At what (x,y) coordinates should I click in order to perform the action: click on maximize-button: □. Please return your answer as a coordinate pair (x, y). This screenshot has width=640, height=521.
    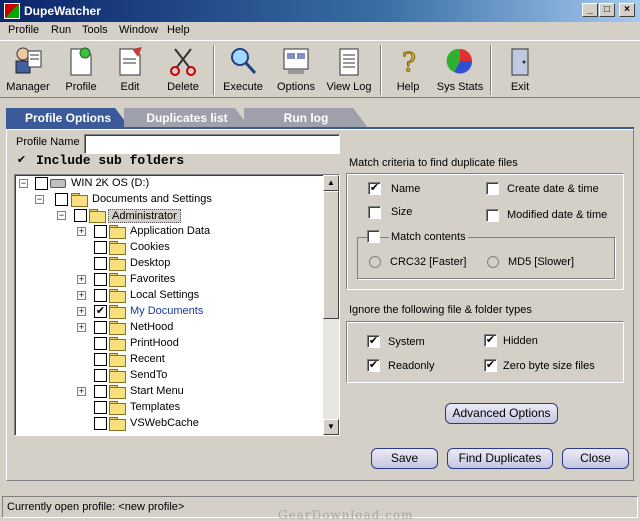
    Looking at the image, I should click on (607, 10).